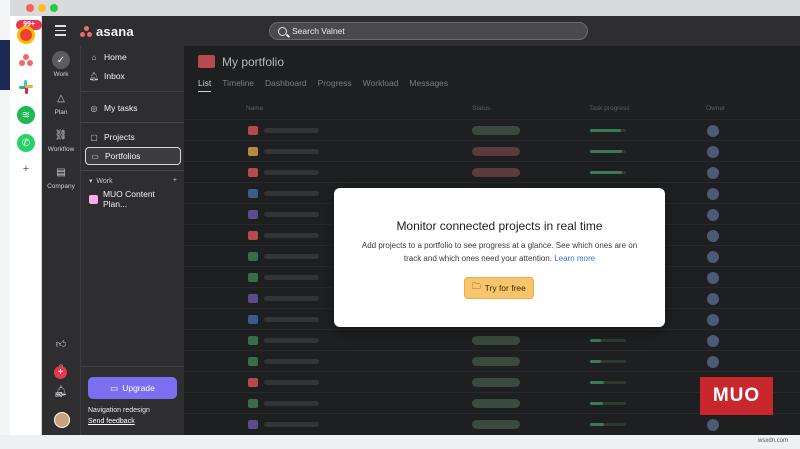 The width and height of the screenshot is (800, 449). What do you see at coordinates (26, 143) in the screenshot?
I see `whatsapp-app-icon: ✆` at bounding box center [26, 143].